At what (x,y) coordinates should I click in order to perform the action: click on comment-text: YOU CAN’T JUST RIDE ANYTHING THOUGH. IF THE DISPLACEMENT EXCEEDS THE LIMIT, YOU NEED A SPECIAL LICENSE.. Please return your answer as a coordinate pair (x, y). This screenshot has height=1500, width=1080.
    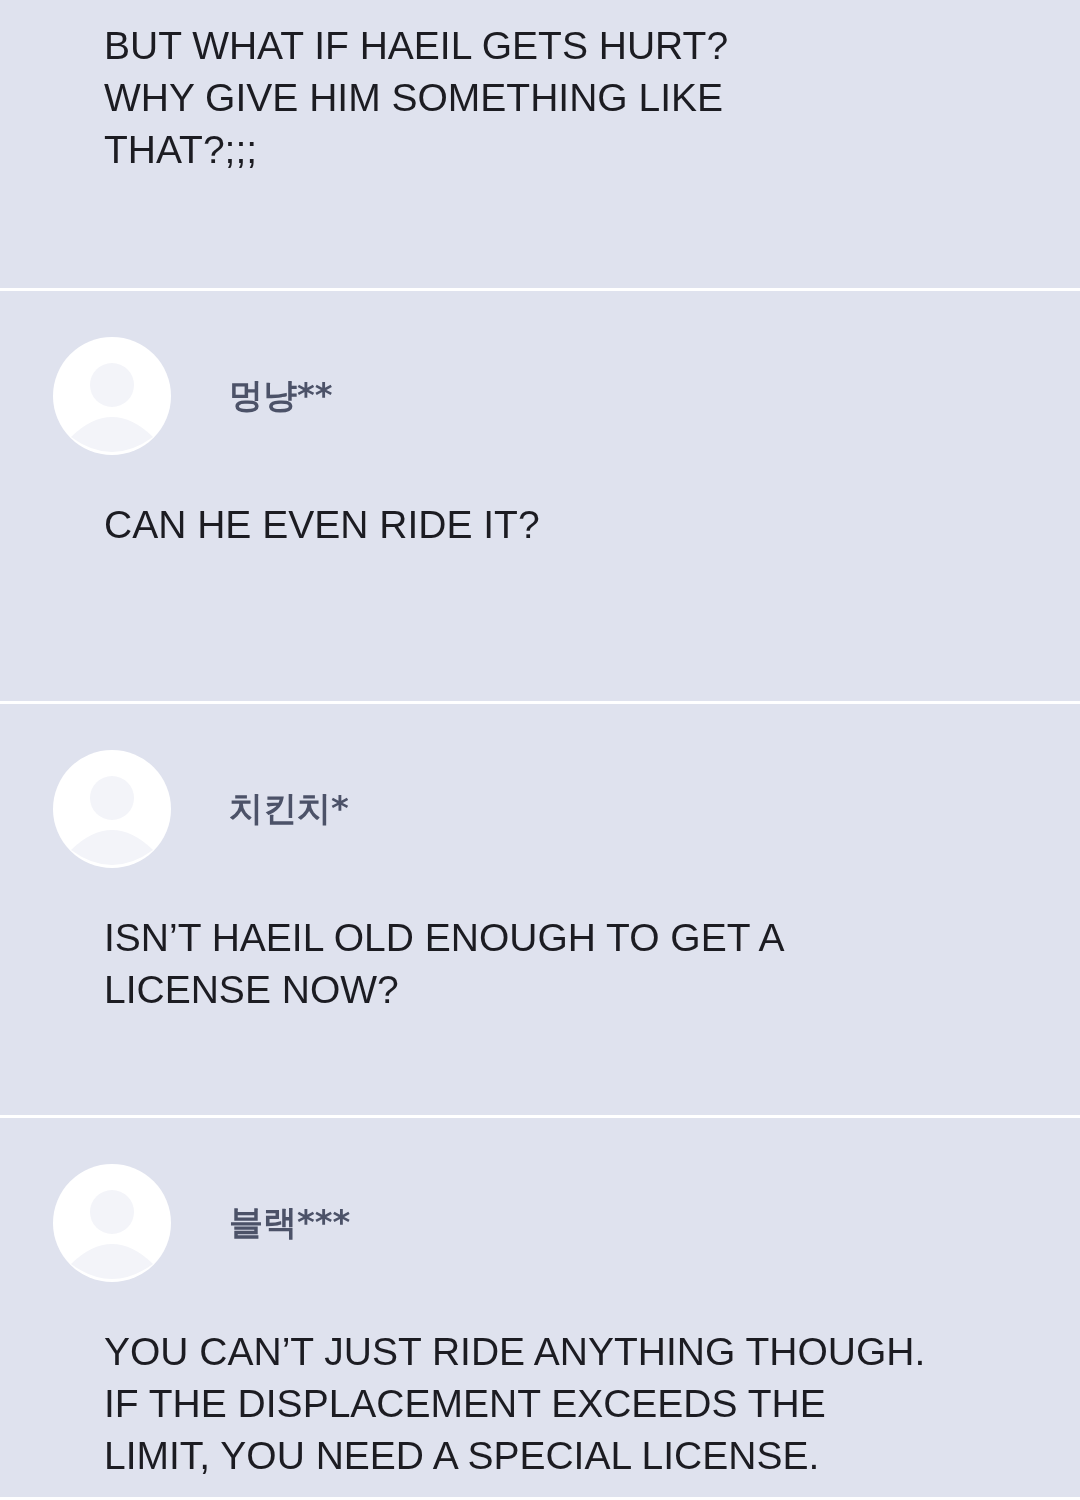
    Looking at the image, I should click on (515, 1404).